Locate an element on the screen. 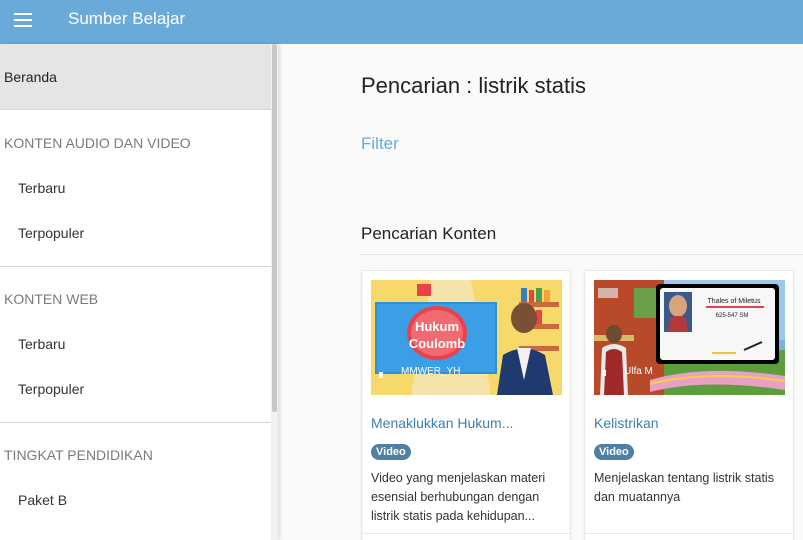 The image size is (803, 540). thumbnail-image: Hukum Coulomb MMWER_YH is located at coordinates (466, 337).